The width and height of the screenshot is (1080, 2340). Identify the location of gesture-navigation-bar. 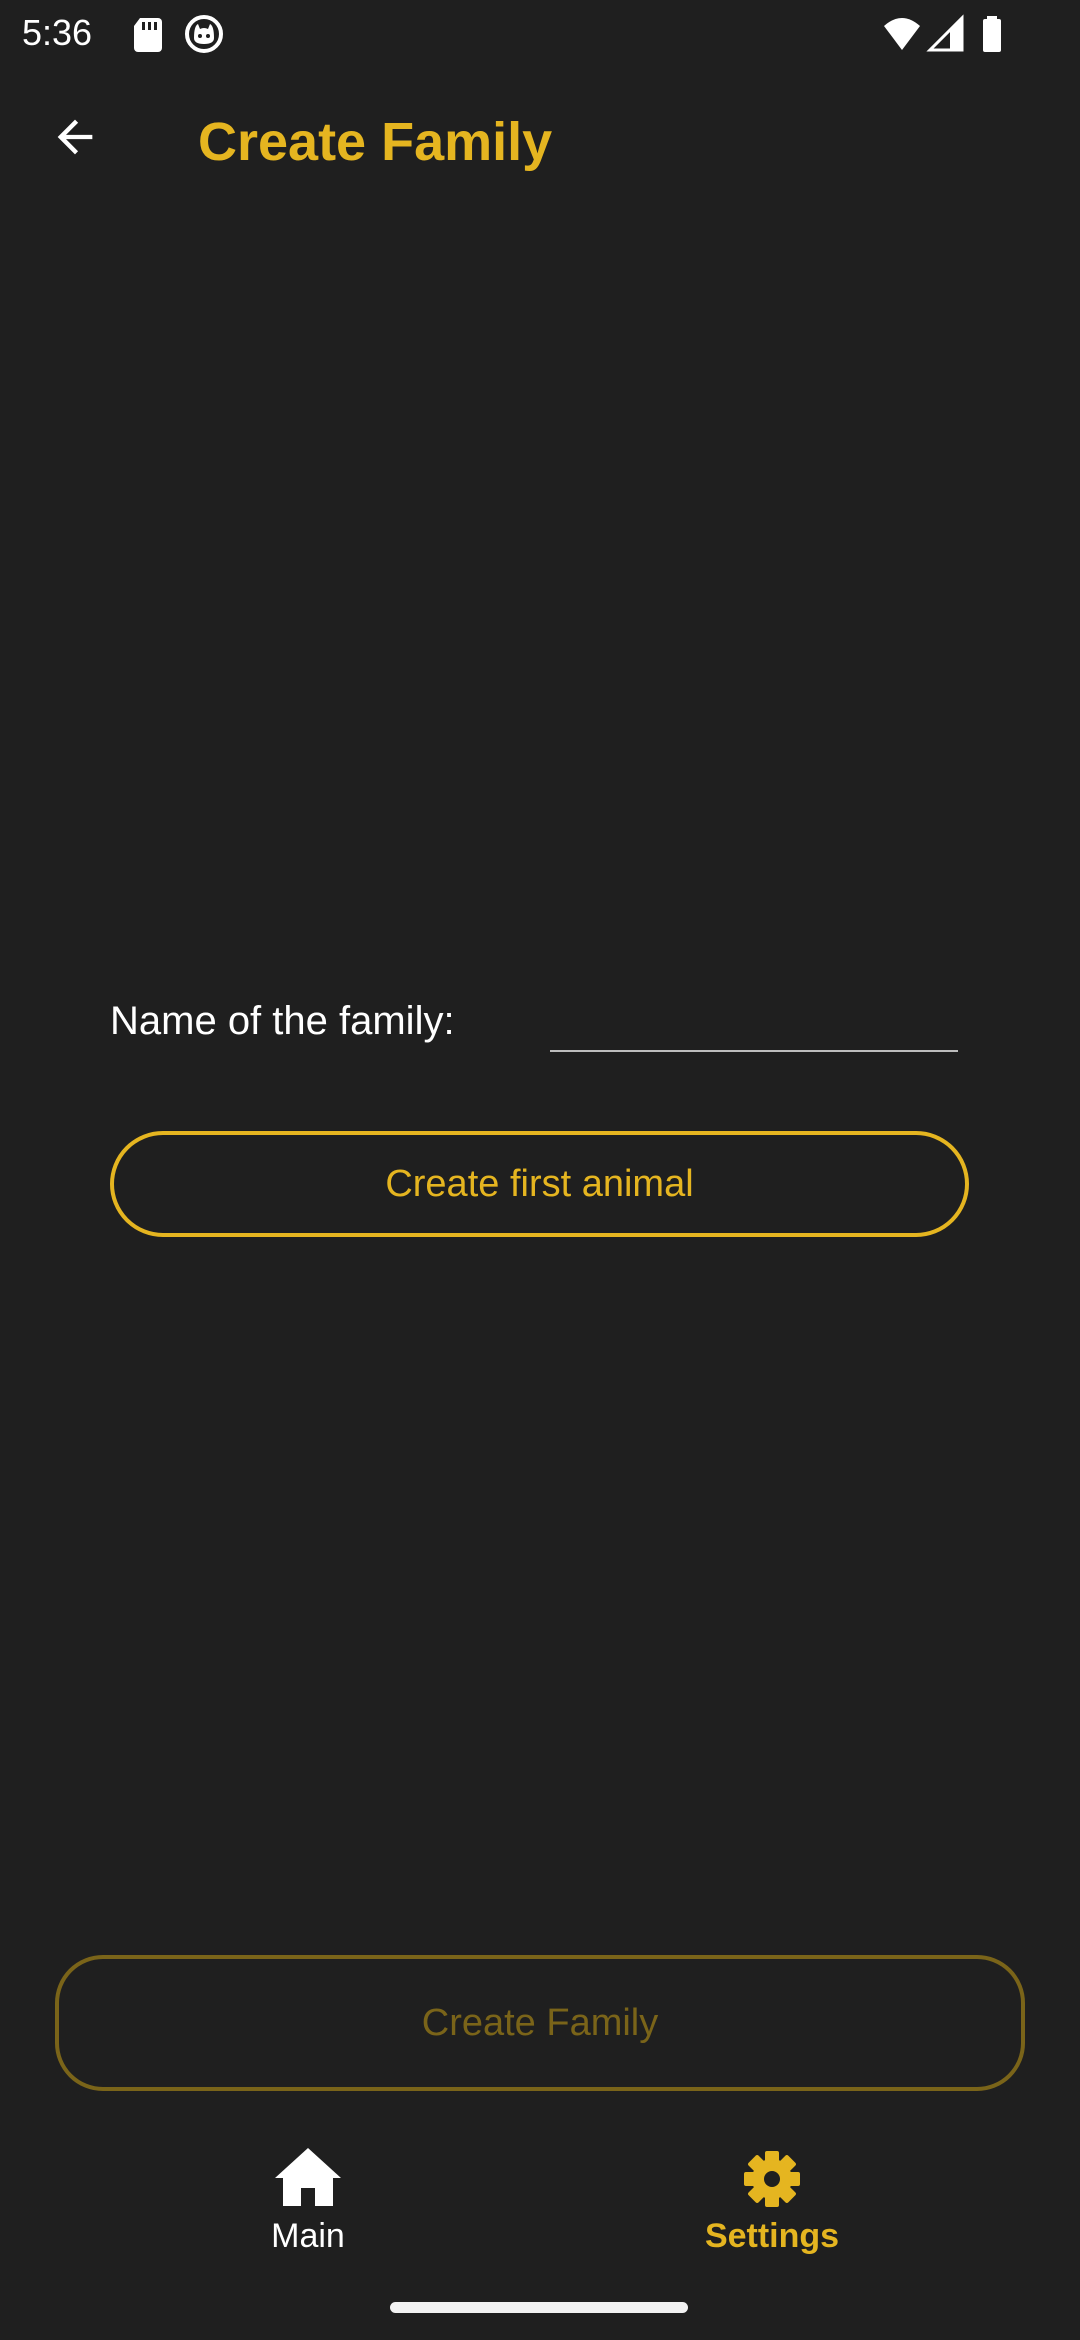
(539, 2307).